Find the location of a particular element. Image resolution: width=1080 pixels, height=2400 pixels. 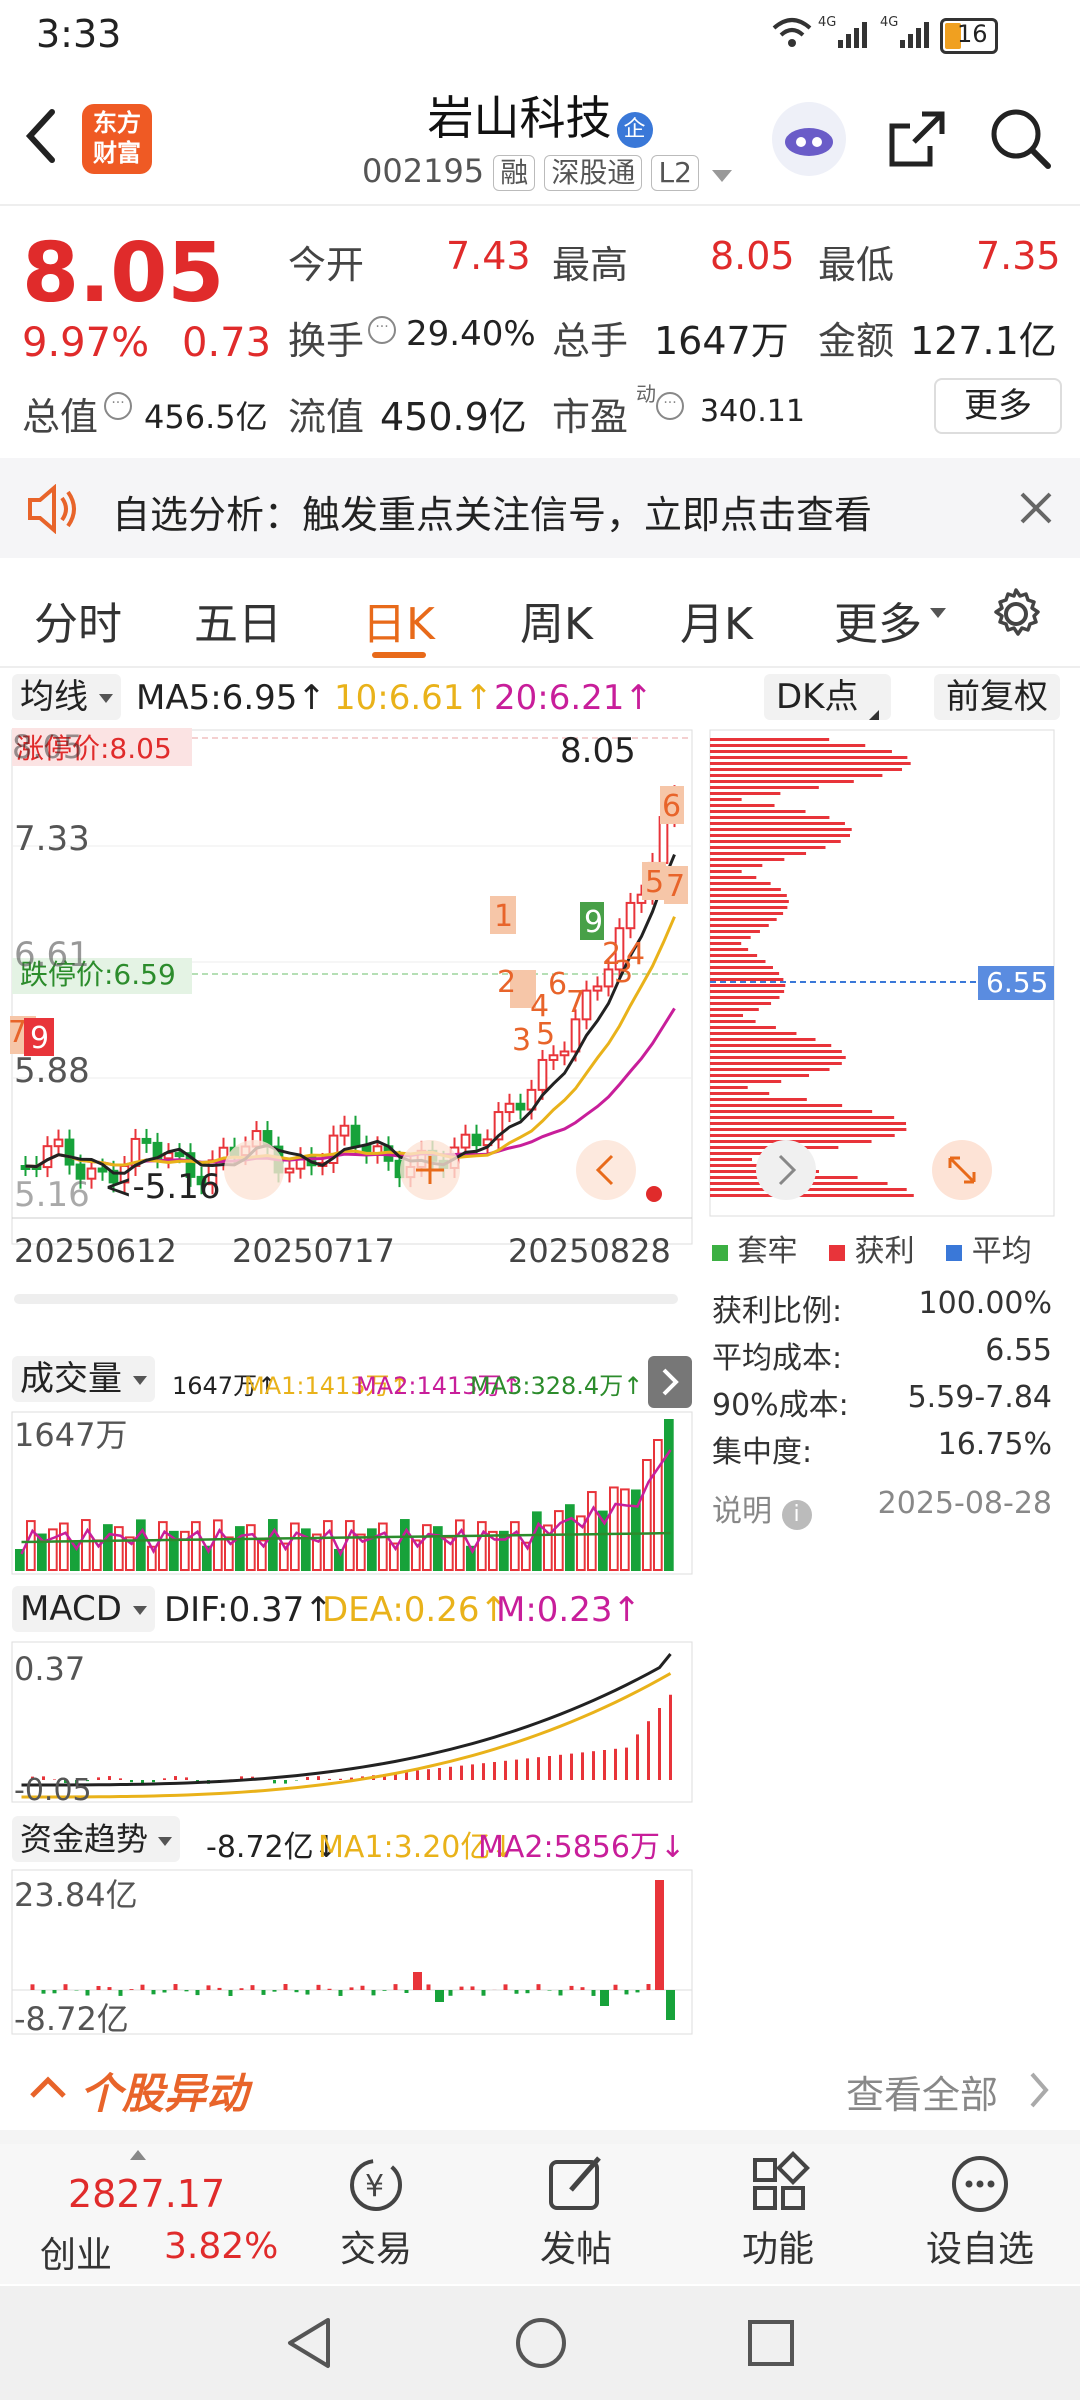

high-label: 最高 is located at coordinates (590, 265).